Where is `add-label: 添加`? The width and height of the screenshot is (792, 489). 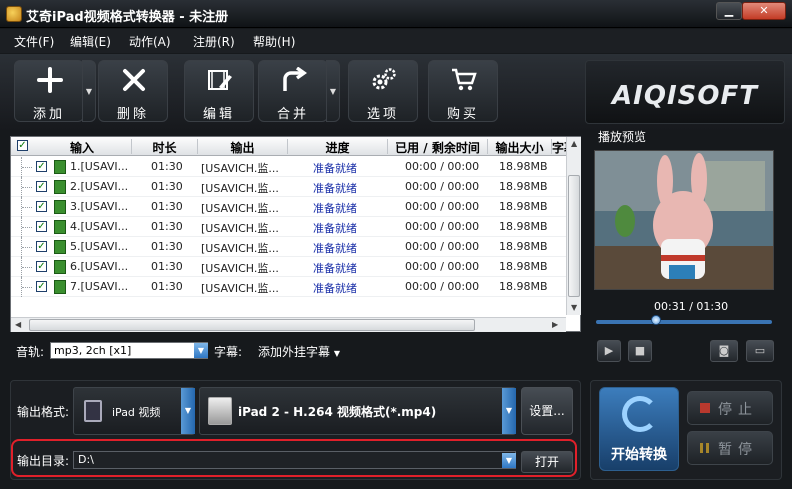
add-label: 添加 is located at coordinates (48, 114).